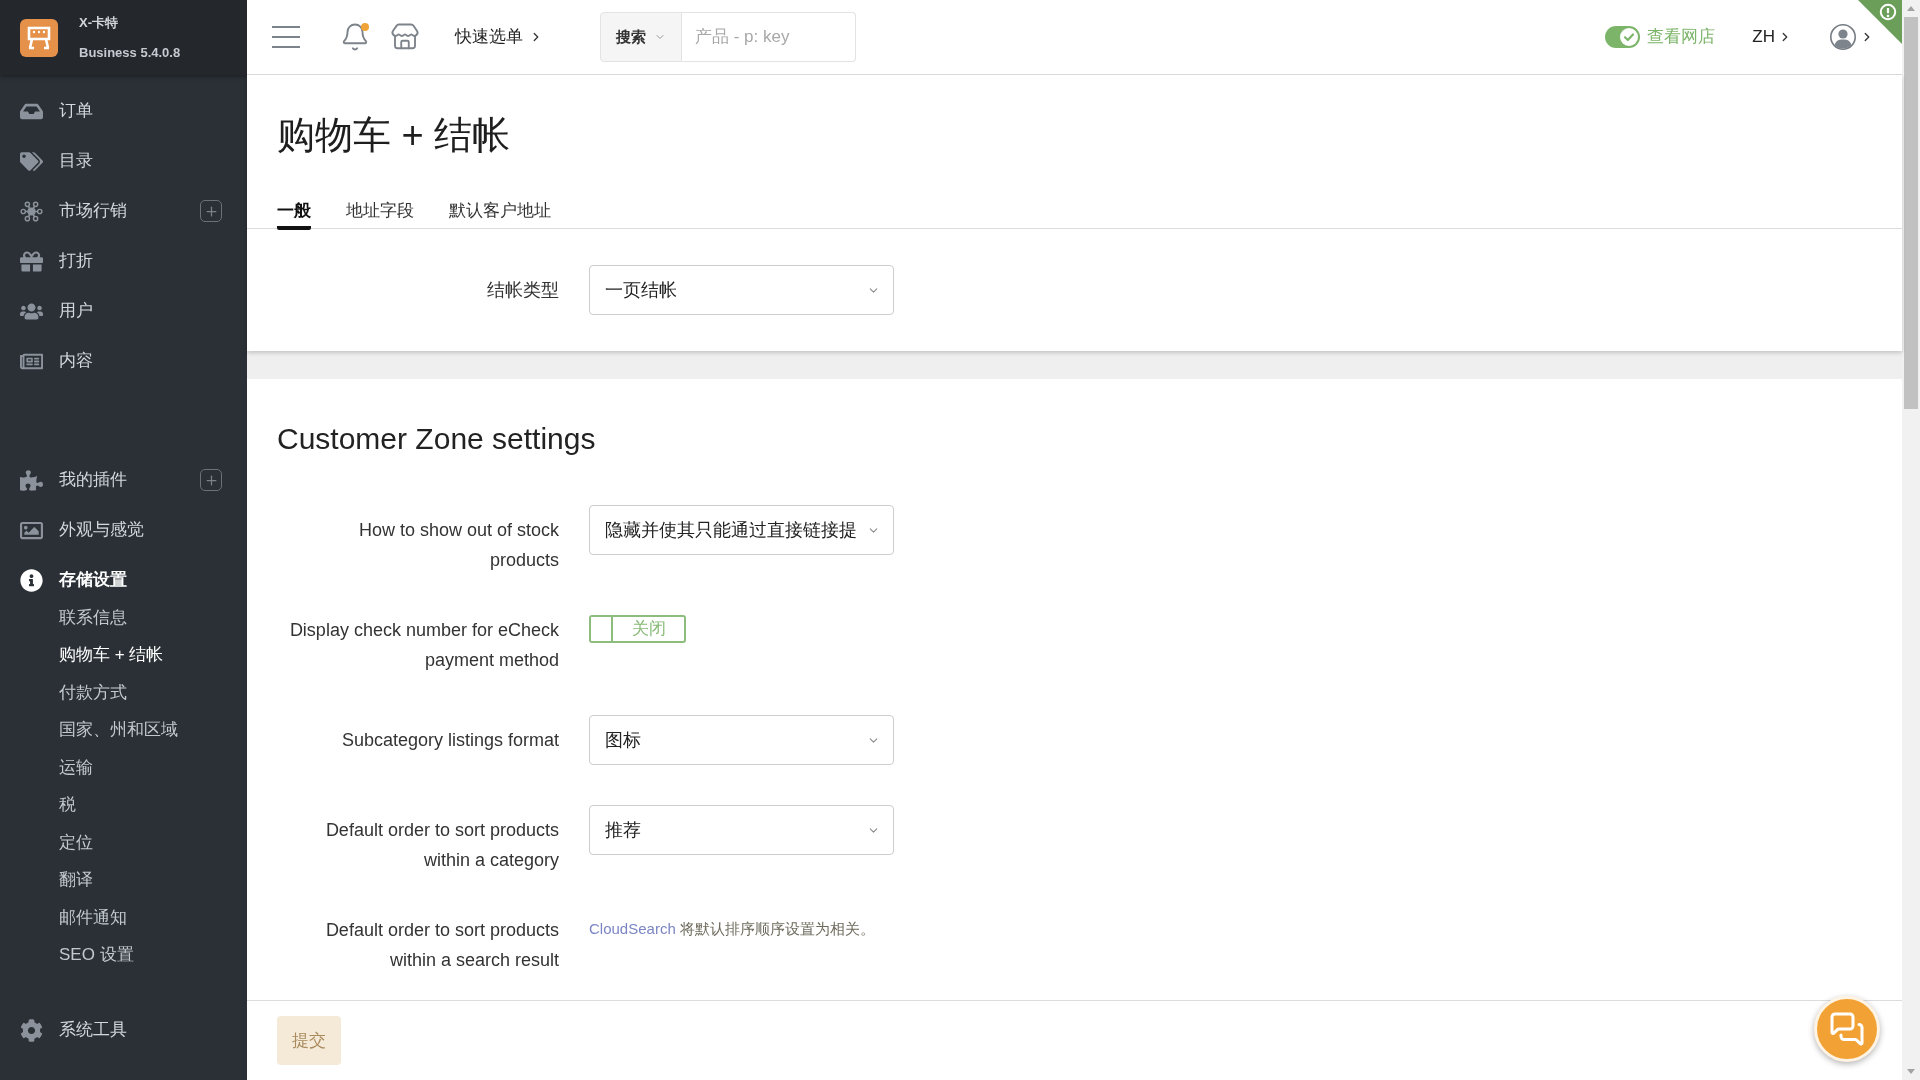  What do you see at coordinates (130, 52) in the screenshot?
I see `brand-version: Business 5.4.0.8` at bounding box center [130, 52].